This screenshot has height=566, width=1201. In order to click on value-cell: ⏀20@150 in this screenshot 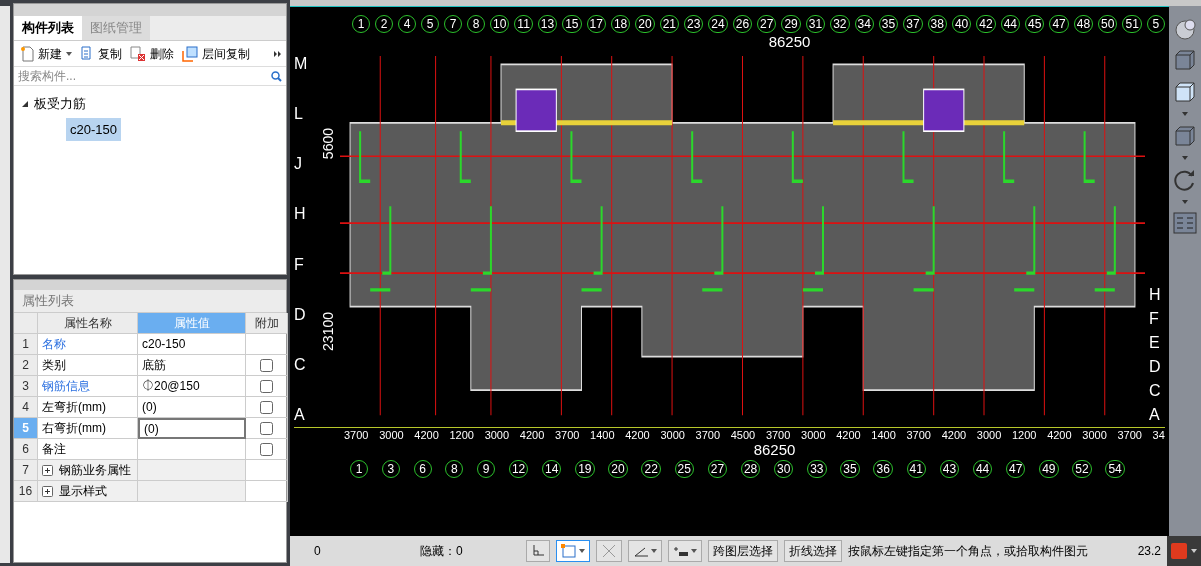, I will do `click(192, 386)`.